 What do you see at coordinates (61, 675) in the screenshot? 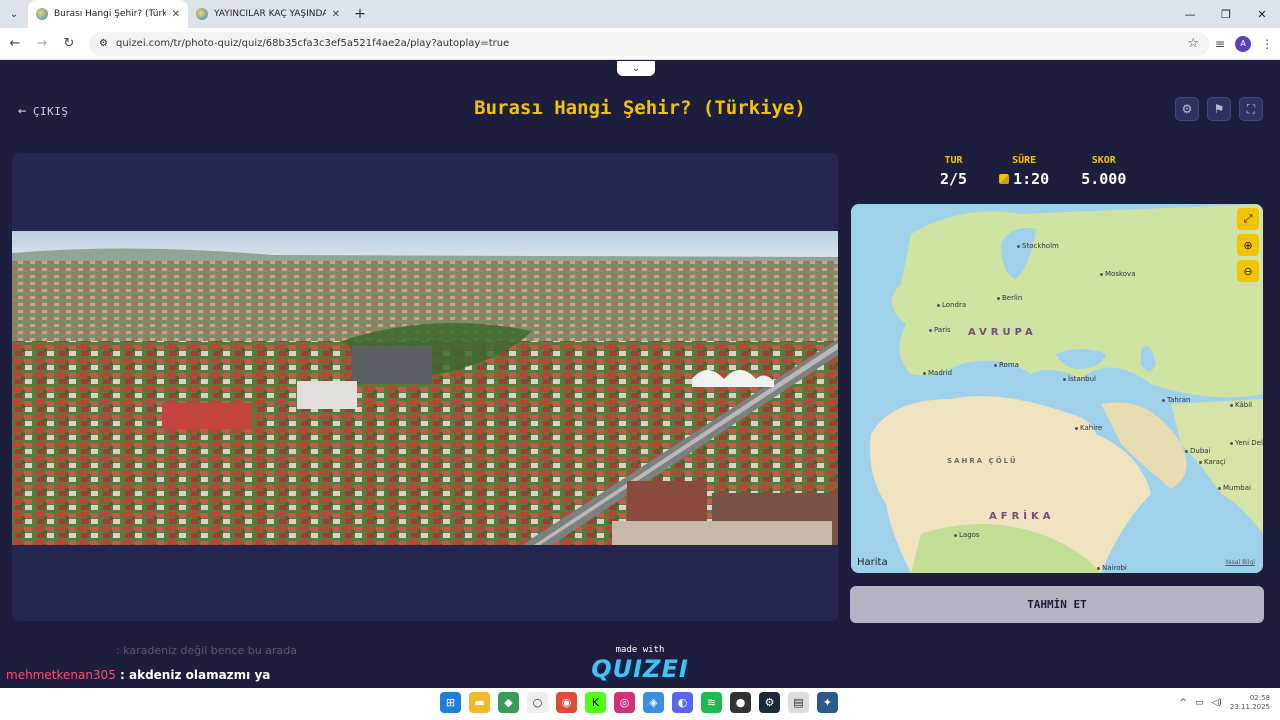
I see `chat-user: mehmetkenan305` at bounding box center [61, 675].